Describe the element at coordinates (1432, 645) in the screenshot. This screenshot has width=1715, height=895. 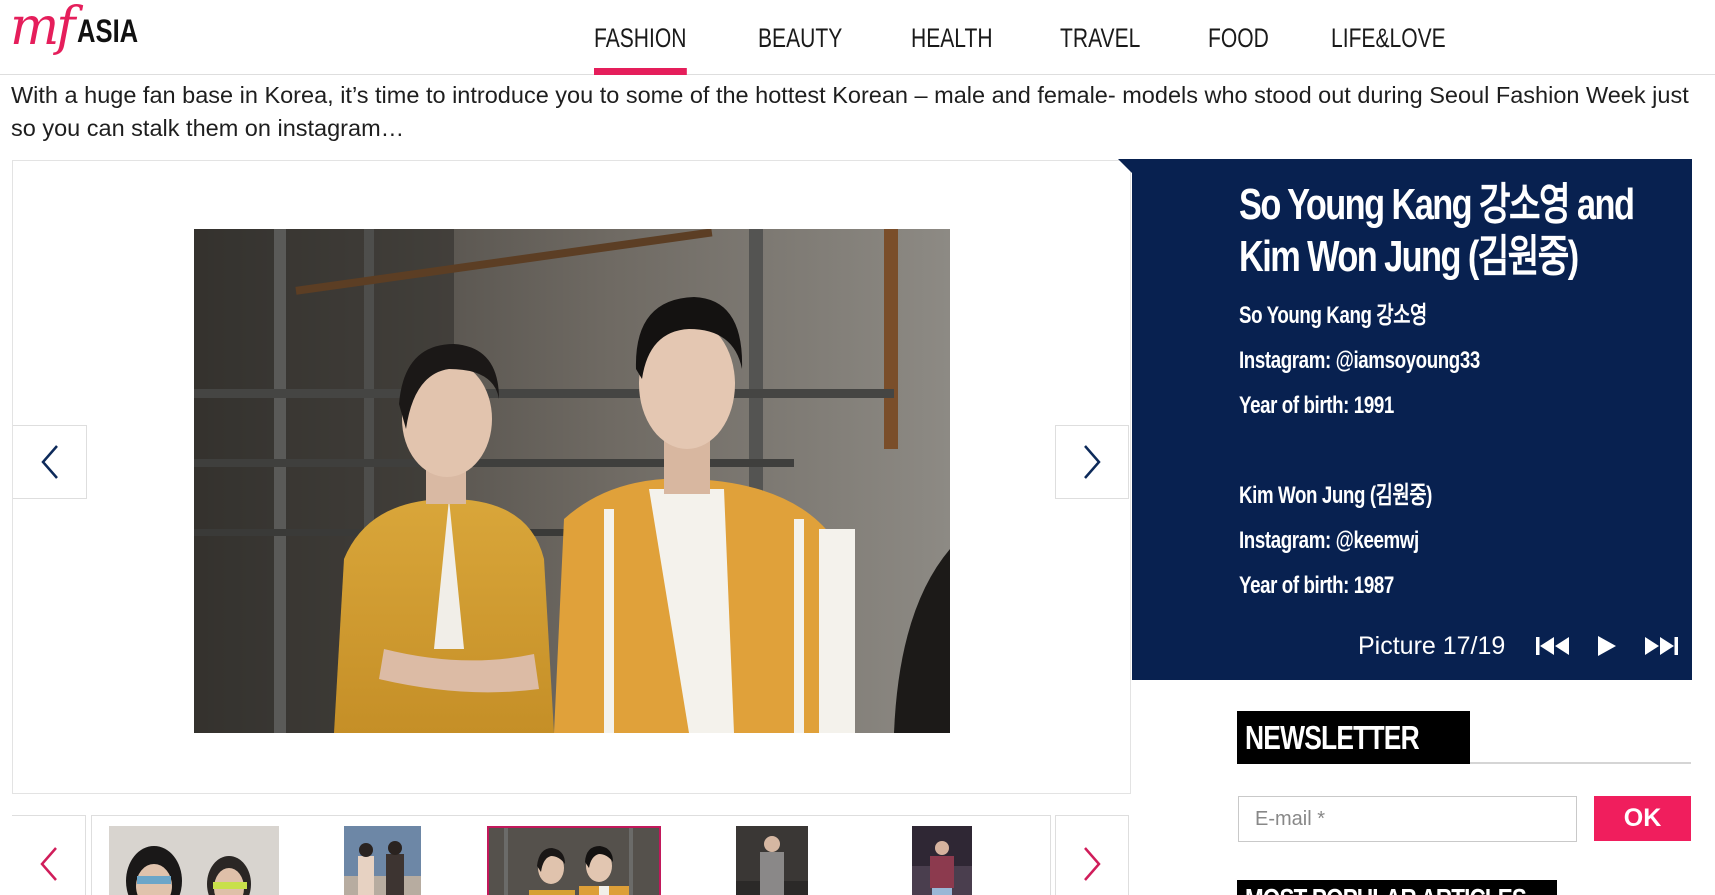
I see `picture-counter: Picture 17/19` at that location.